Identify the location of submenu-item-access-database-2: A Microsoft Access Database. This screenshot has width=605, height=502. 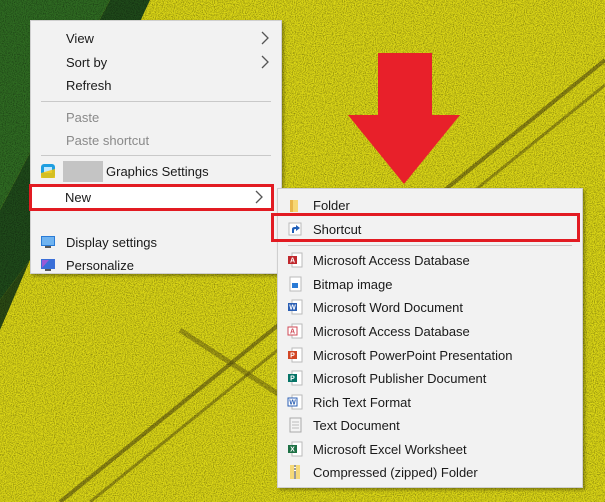
(430, 331).